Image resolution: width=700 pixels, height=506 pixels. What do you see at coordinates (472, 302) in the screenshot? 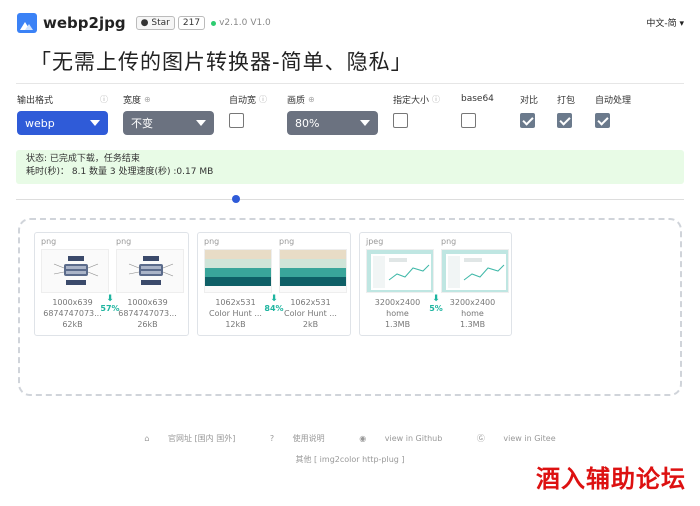
I see `image-dimensions: 3200x2400` at bounding box center [472, 302].